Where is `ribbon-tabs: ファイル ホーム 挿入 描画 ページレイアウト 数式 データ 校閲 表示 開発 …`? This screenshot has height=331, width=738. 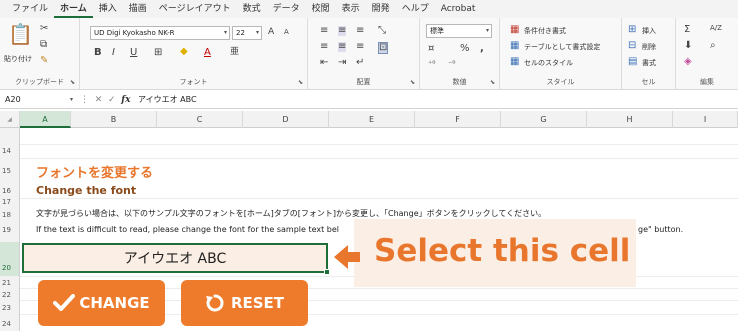
ribbon-tabs: ファイル ホーム 挿入 描画 ページレイアウト 数式 データ 校閲 表示 開発 … is located at coordinates (369, 9).